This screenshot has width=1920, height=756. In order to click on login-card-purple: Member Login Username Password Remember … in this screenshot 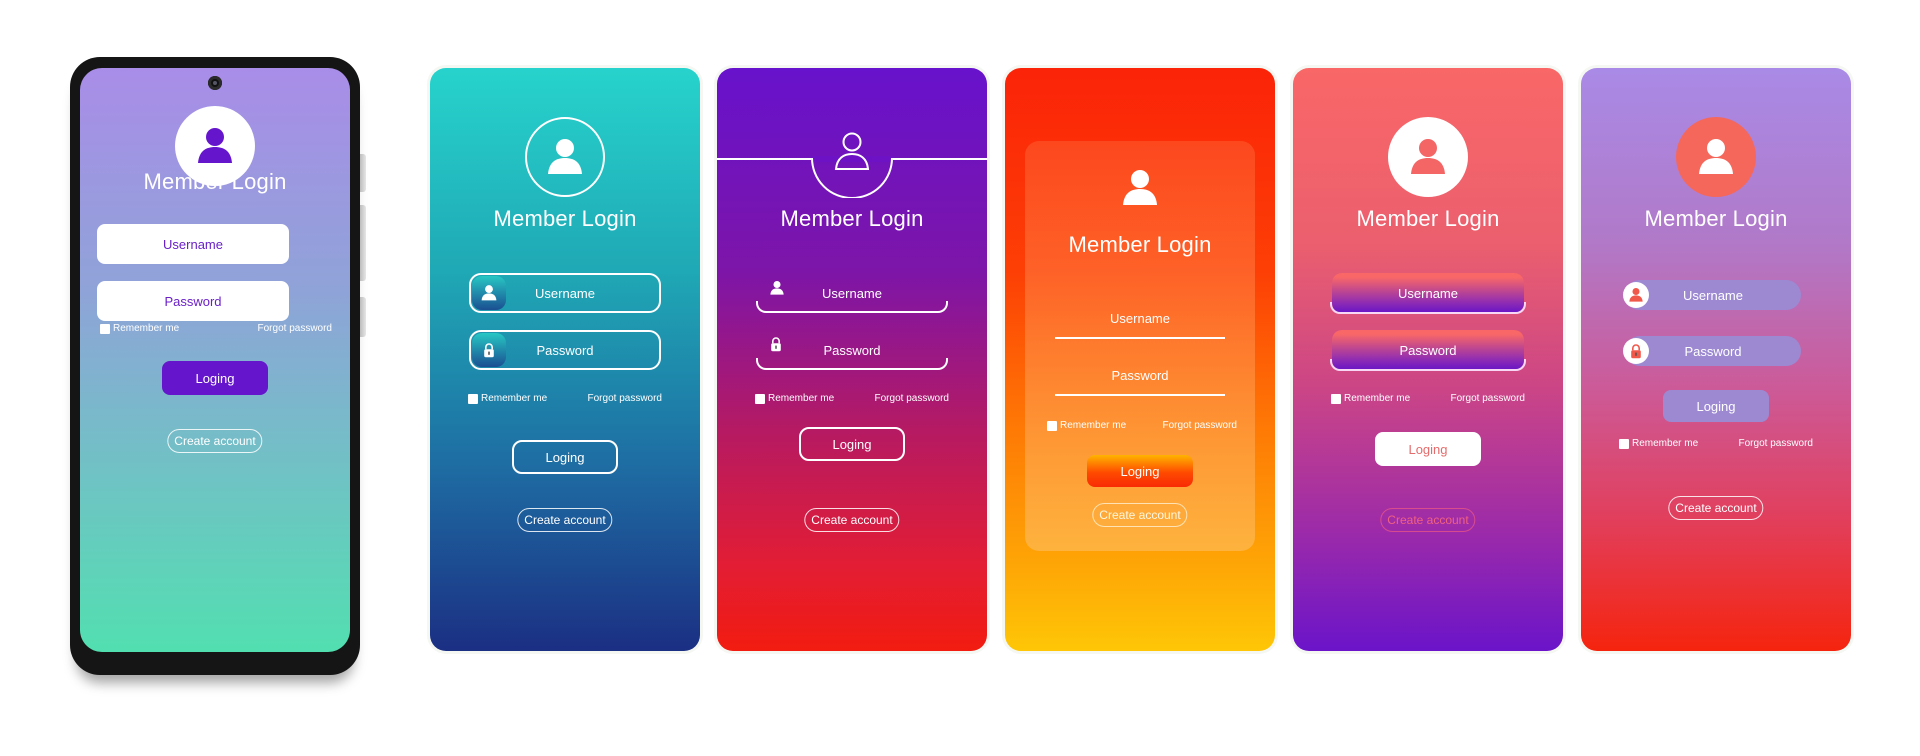, I will do `click(852, 359)`.